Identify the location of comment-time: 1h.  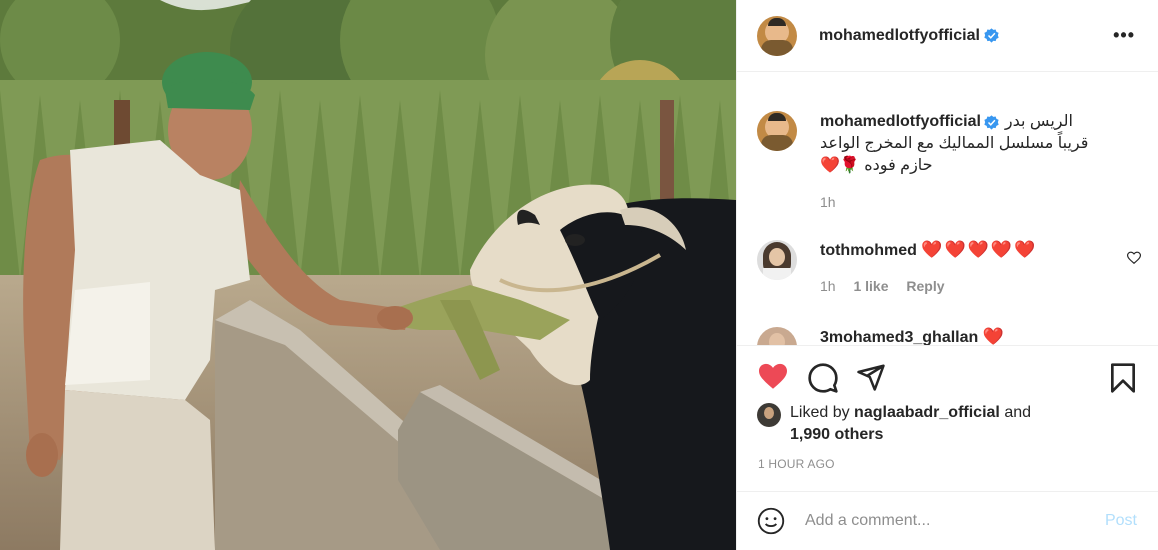
(828, 286).